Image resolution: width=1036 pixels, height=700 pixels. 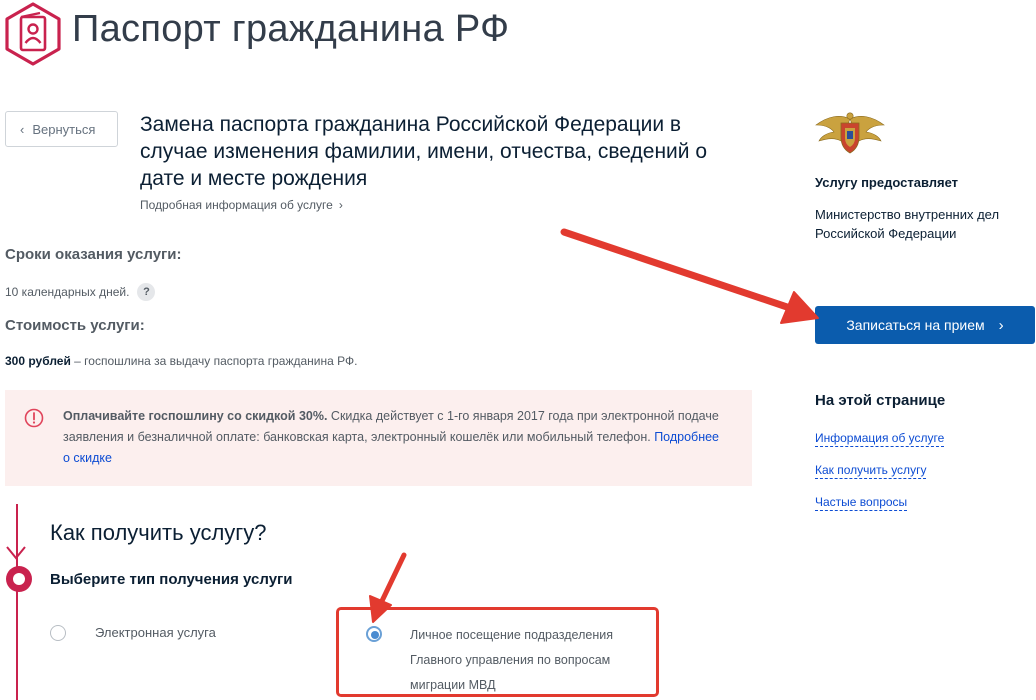 I want to click on on-page-link-service-info: Информация об услуге, so click(x=880, y=439).